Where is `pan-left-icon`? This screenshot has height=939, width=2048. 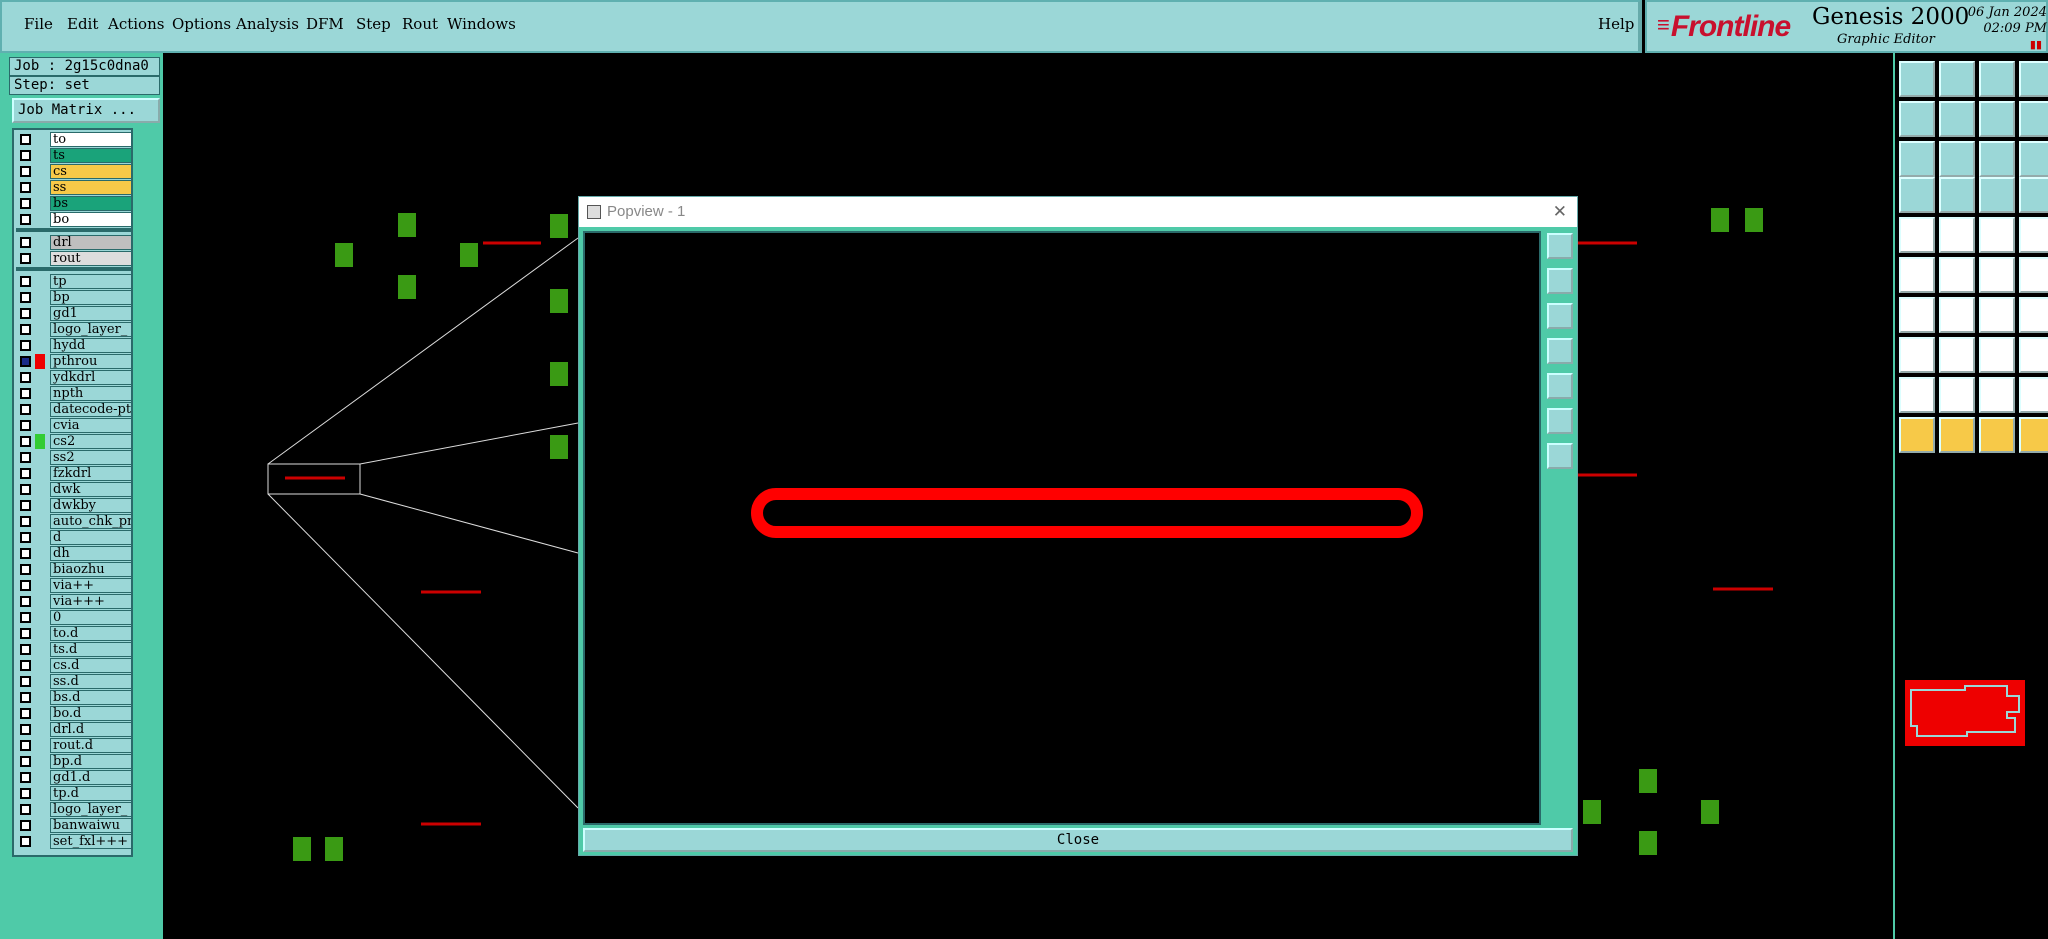
pan-left-icon is located at coordinates (1560, 351).